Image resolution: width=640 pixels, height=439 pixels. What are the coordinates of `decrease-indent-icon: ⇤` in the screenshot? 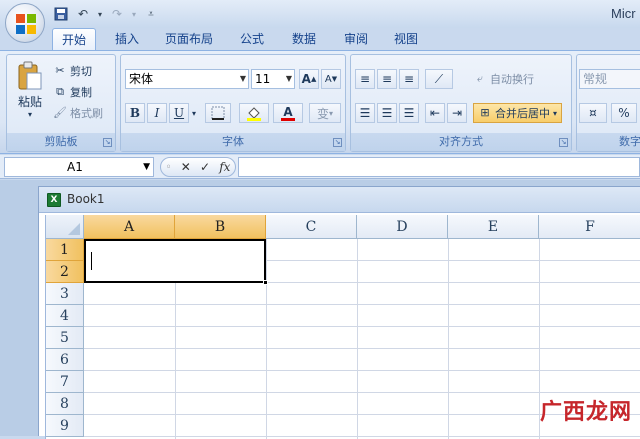 It's located at (435, 113).